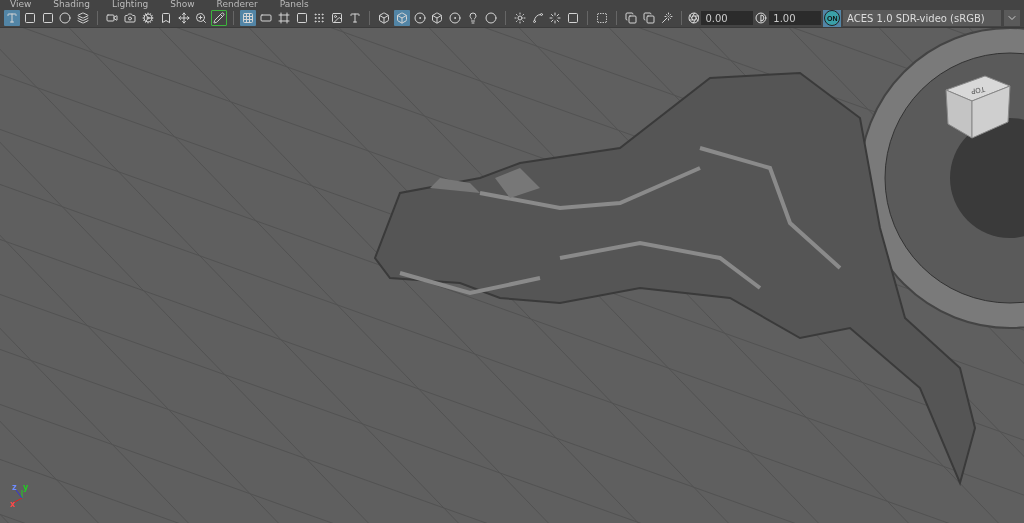  What do you see at coordinates (922, 18) in the screenshot?
I see `view-transform-dropdown: ACES 1.0 SDR-video (sRGB)` at bounding box center [922, 18].